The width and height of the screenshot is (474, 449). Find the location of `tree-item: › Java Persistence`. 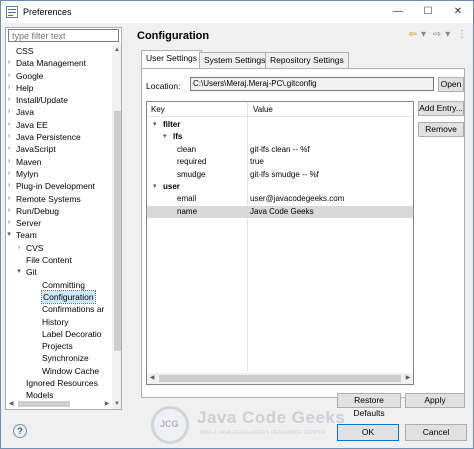

tree-item: › Java Persistence is located at coordinates (58, 137).